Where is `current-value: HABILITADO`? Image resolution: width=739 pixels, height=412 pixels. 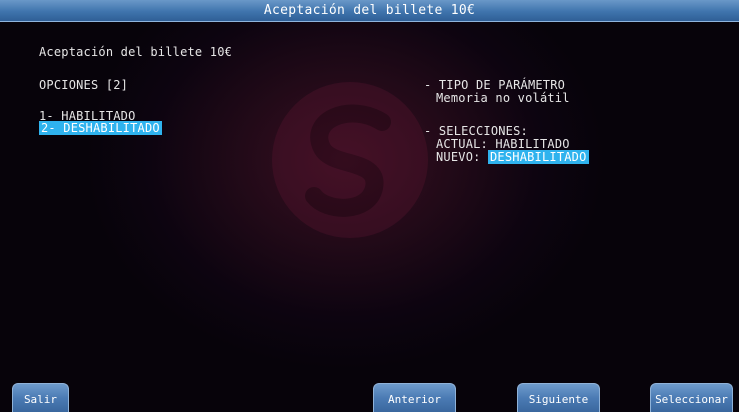 current-value: HABILITADO is located at coordinates (532, 144).